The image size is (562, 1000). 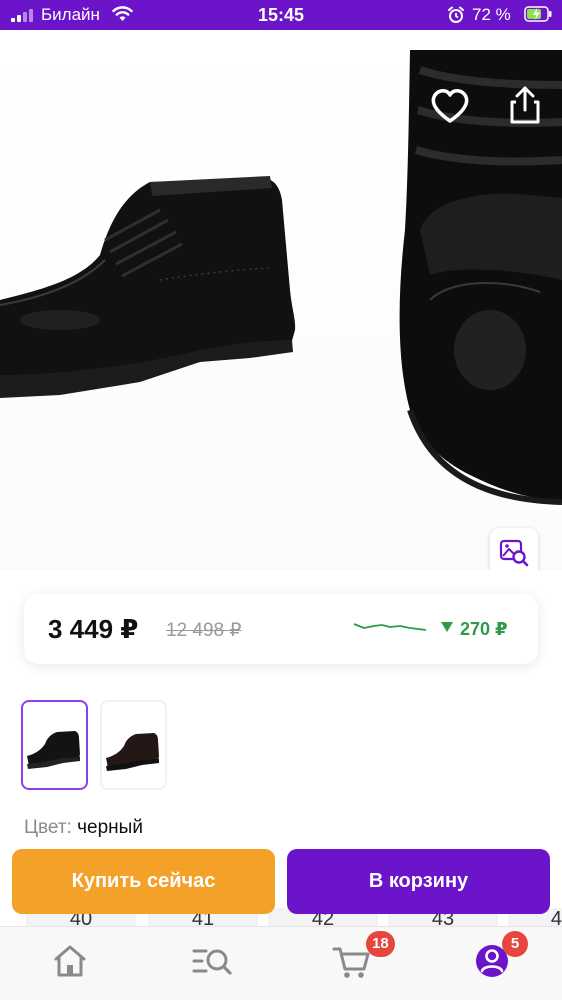 I want to click on back-icon, so click(x=38, y=106).